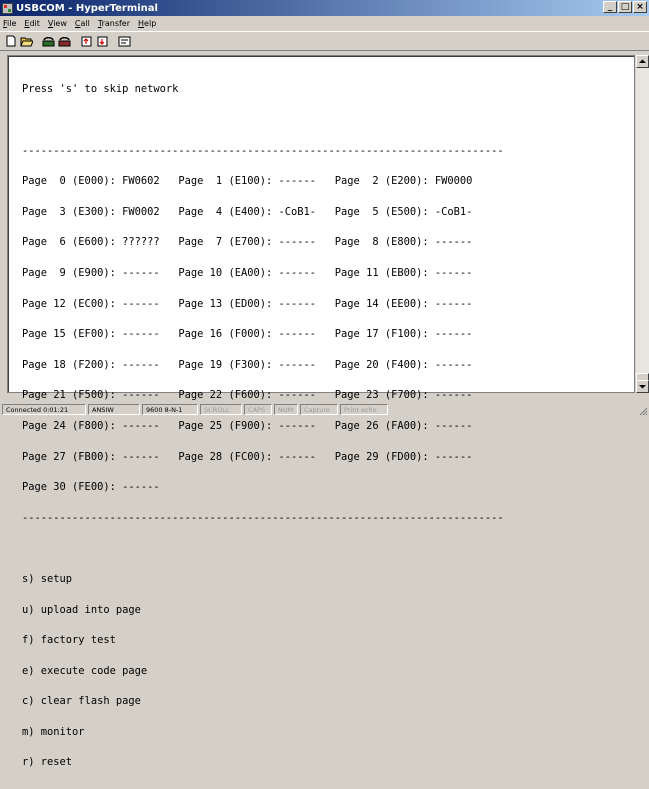 Image resolution: width=649 pixels, height=789 pixels. I want to click on triangle-up-icon, so click(642, 61).